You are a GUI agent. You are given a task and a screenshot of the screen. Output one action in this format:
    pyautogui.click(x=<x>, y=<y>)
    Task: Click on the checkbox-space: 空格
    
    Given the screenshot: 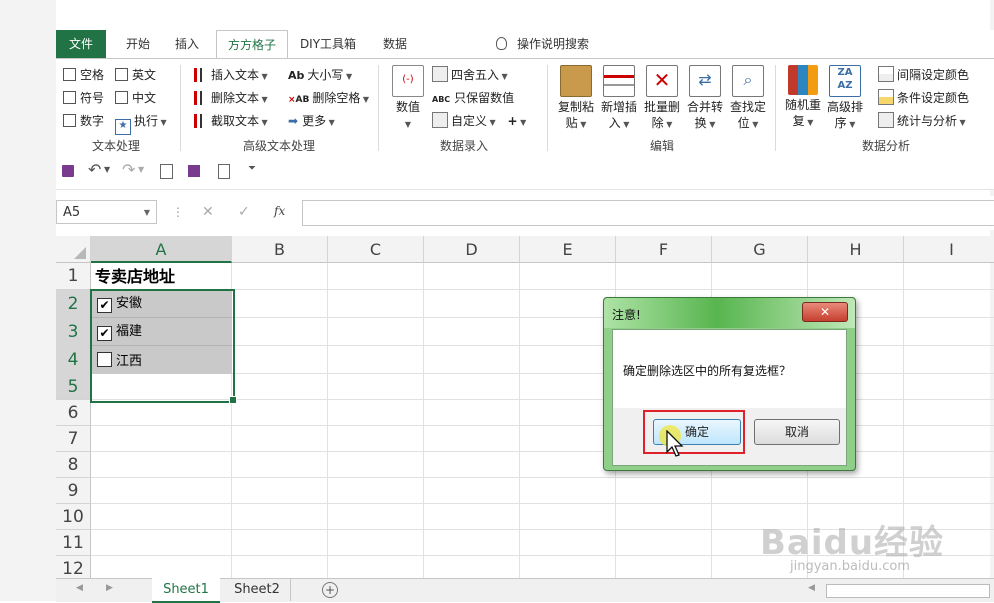 What is the action you would take?
    pyautogui.click(x=83, y=75)
    